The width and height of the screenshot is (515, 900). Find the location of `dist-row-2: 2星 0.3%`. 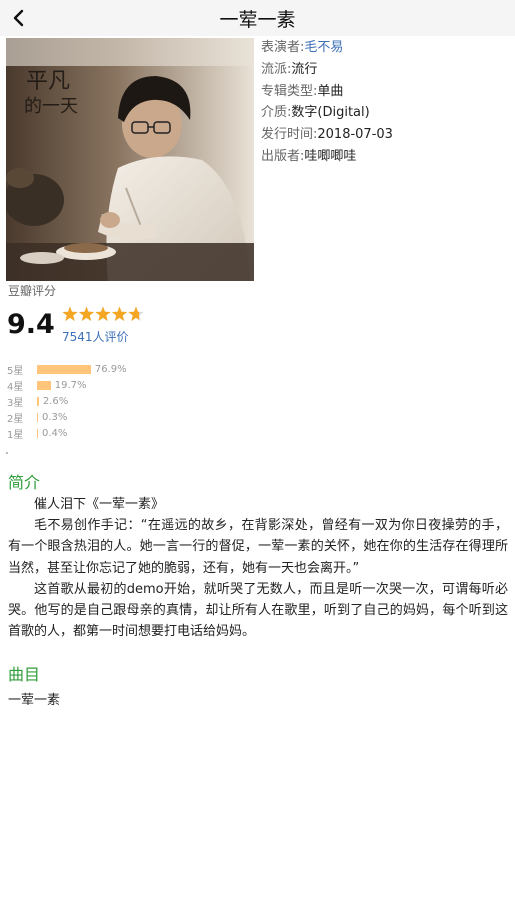

dist-row-2: 2星 0.3% is located at coordinates (67, 417).